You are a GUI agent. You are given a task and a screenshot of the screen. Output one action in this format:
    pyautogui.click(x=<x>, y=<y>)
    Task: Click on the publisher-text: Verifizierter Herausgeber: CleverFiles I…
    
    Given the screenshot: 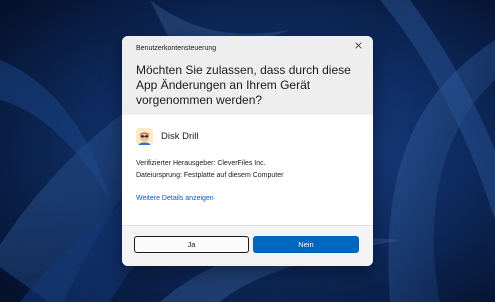 What is the action you would take?
    pyautogui.click(x=201, y=163)
    